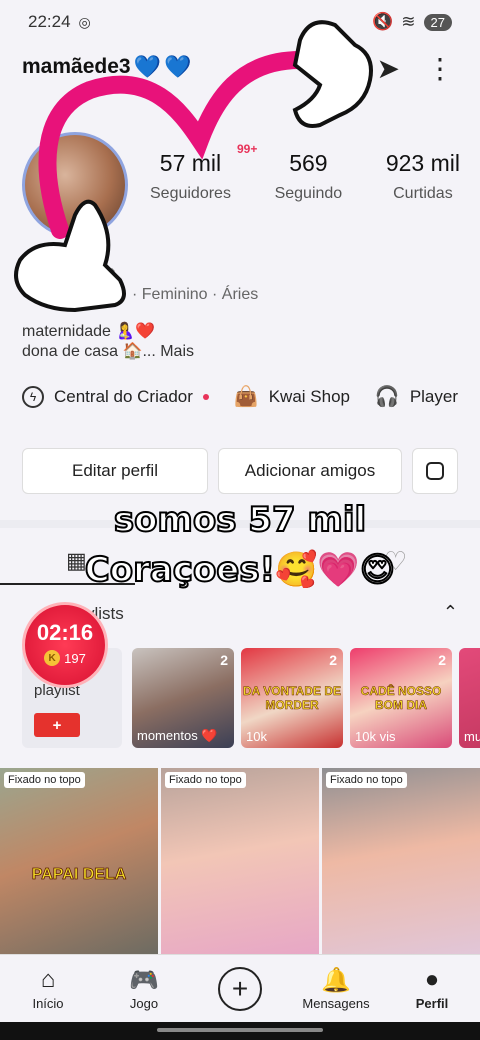 The height and width of the screenshot is (1040, 480). Describe the element at coordinates (336, 980) in the screenshot. I see `bell-icon: 🔔` at that location.